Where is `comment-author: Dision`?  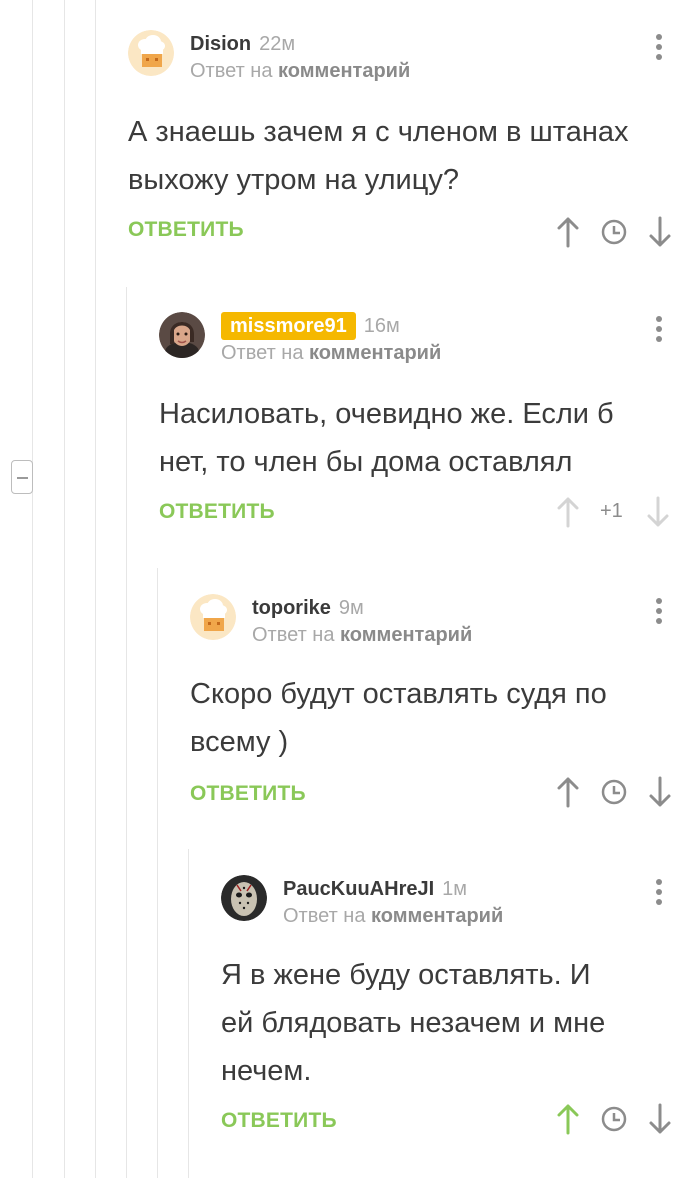
comment-author: Dision is located at coordinates (220, 44).